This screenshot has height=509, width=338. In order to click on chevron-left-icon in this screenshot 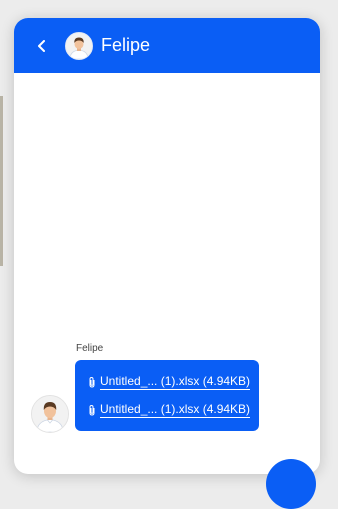, I will do `click(41, 45)`.